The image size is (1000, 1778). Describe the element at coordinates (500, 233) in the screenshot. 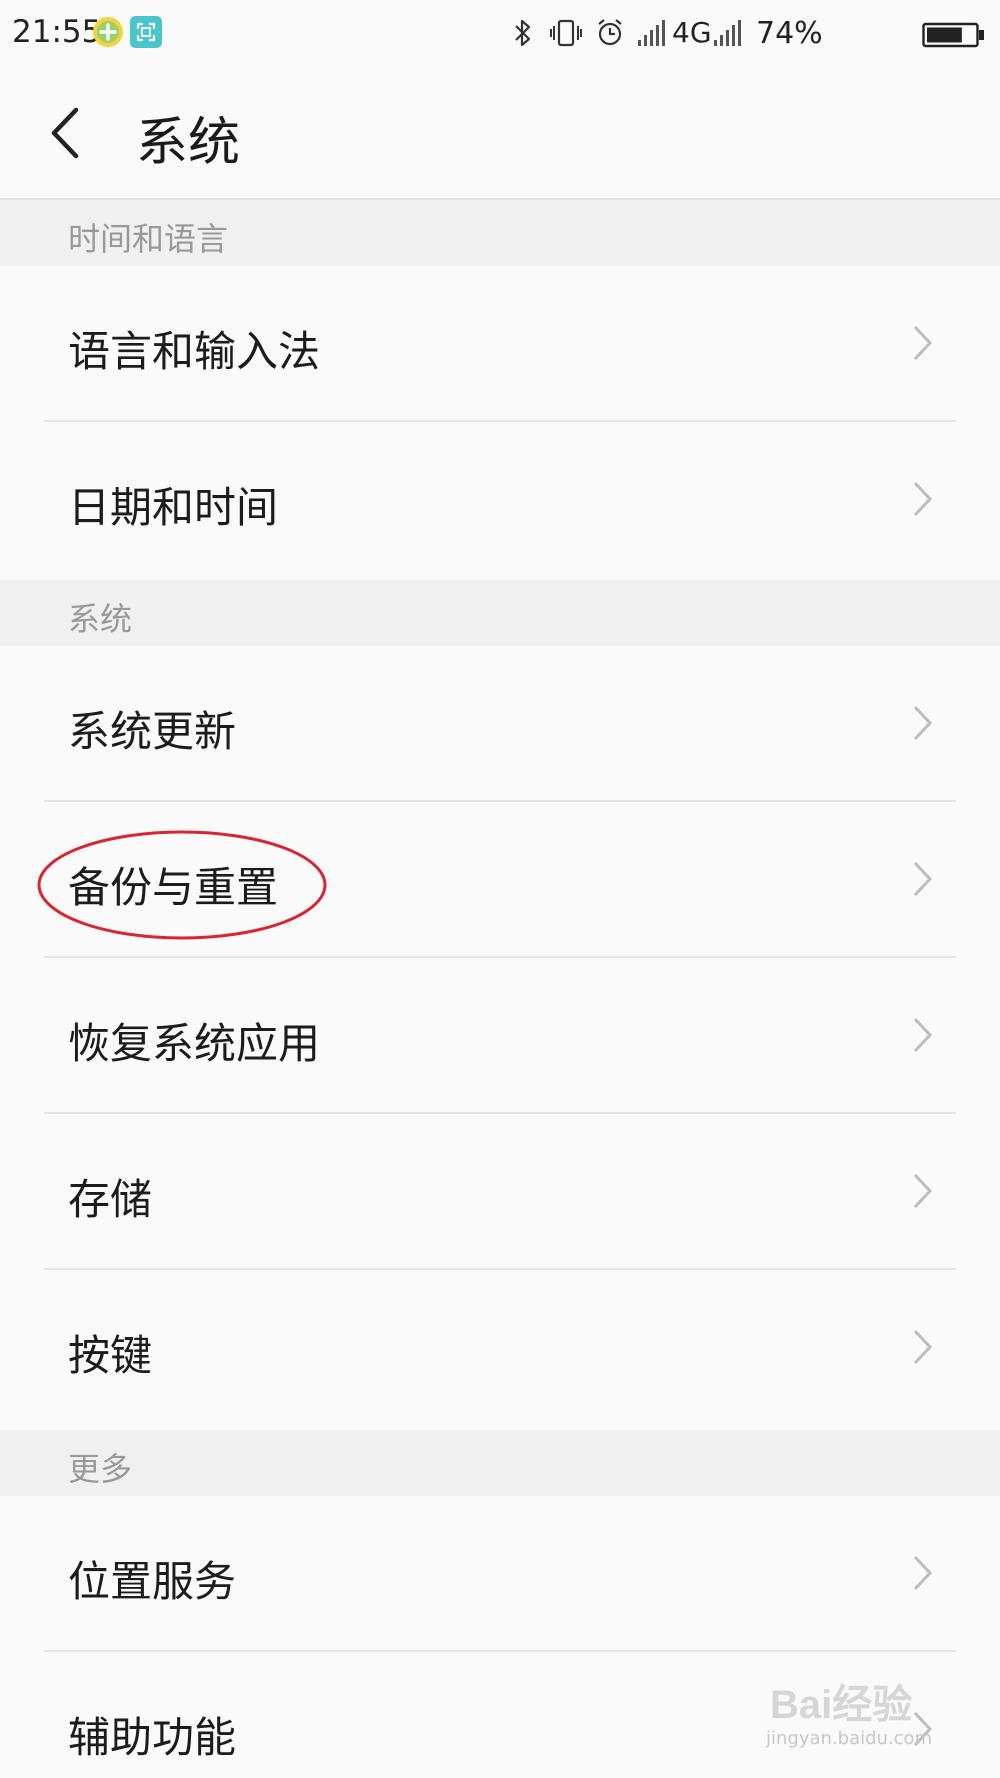

I see `section-header-time-language: 时间和语言` at that location.